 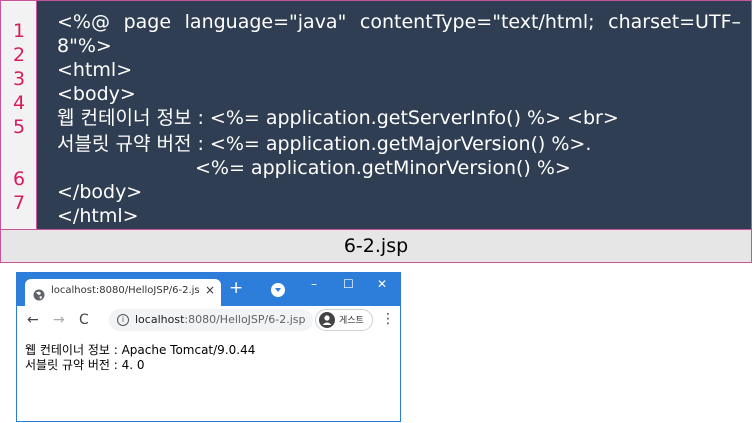 I want to click on menu-icon: ⋮, so click(x=388, y=319).